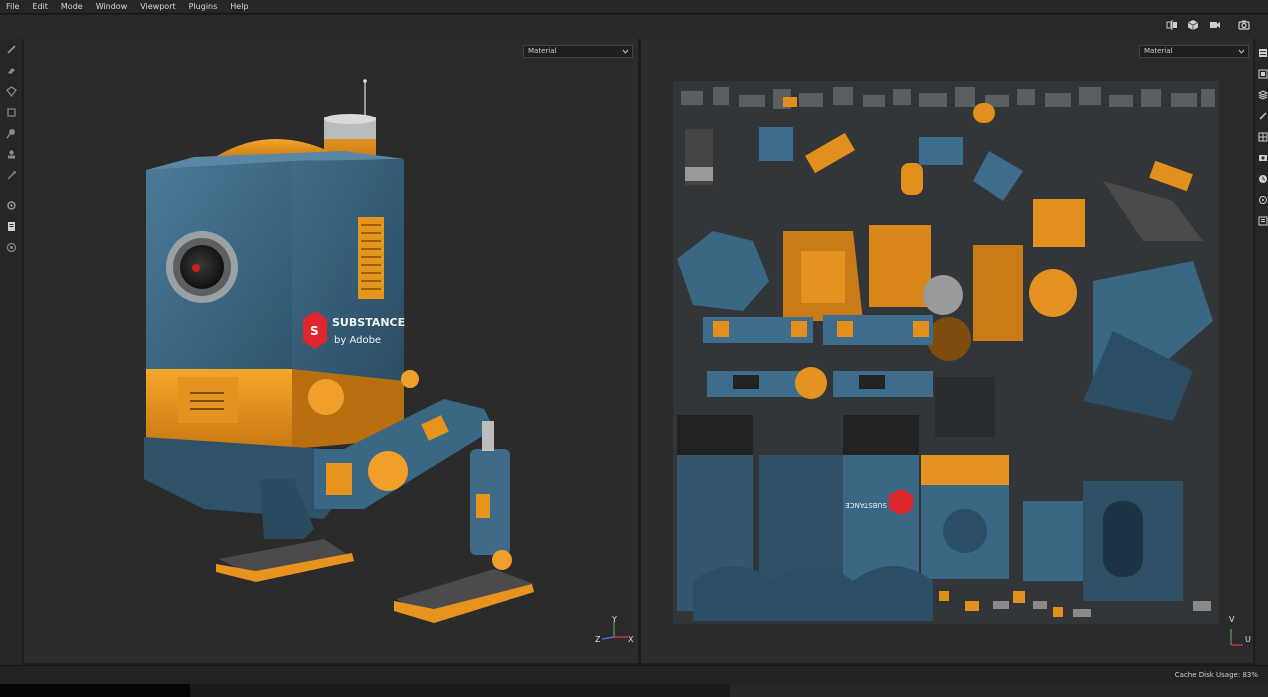 The width and height of the screenshot is (1268, 697). What do you see at coordinates (11, 352) in the screenshot?
I see `left-toolbar` at bounding box center [11, 352].